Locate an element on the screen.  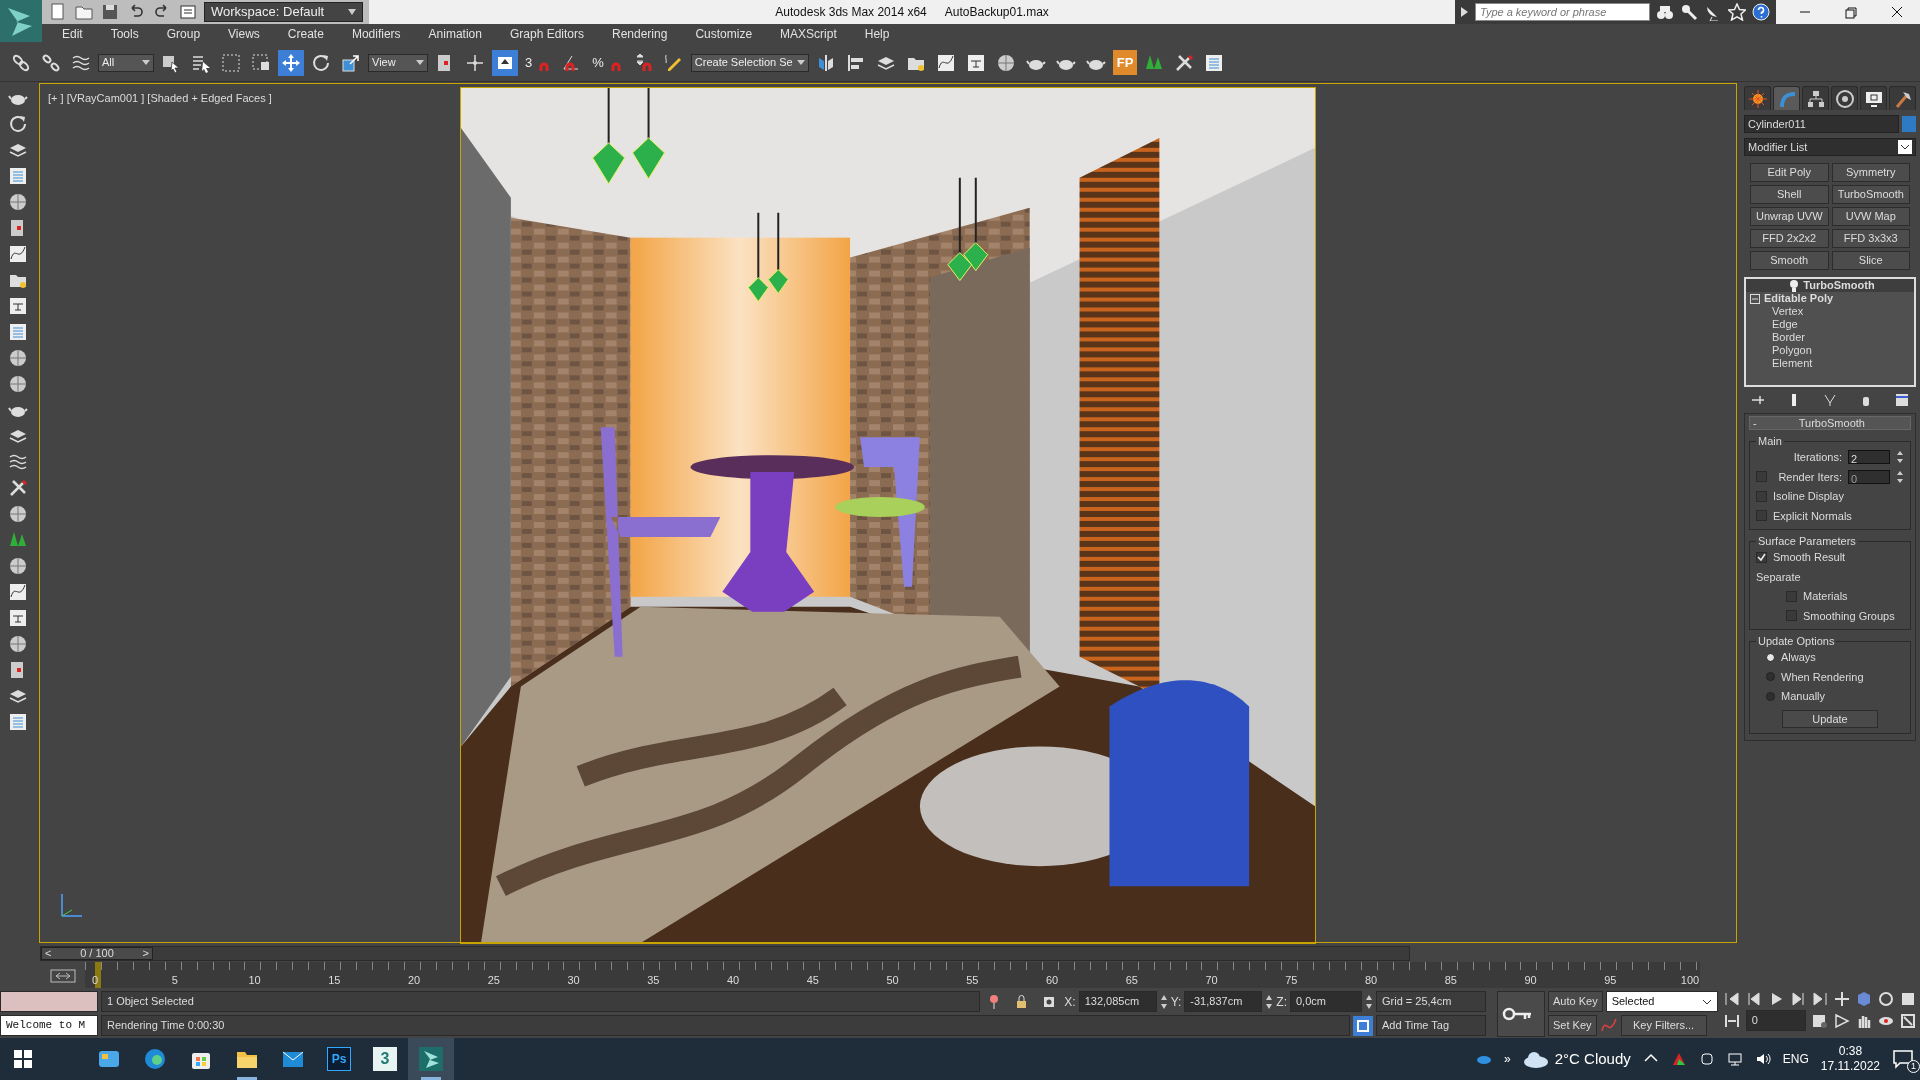
number-field: 0 is located at coordinates (1869, 476).